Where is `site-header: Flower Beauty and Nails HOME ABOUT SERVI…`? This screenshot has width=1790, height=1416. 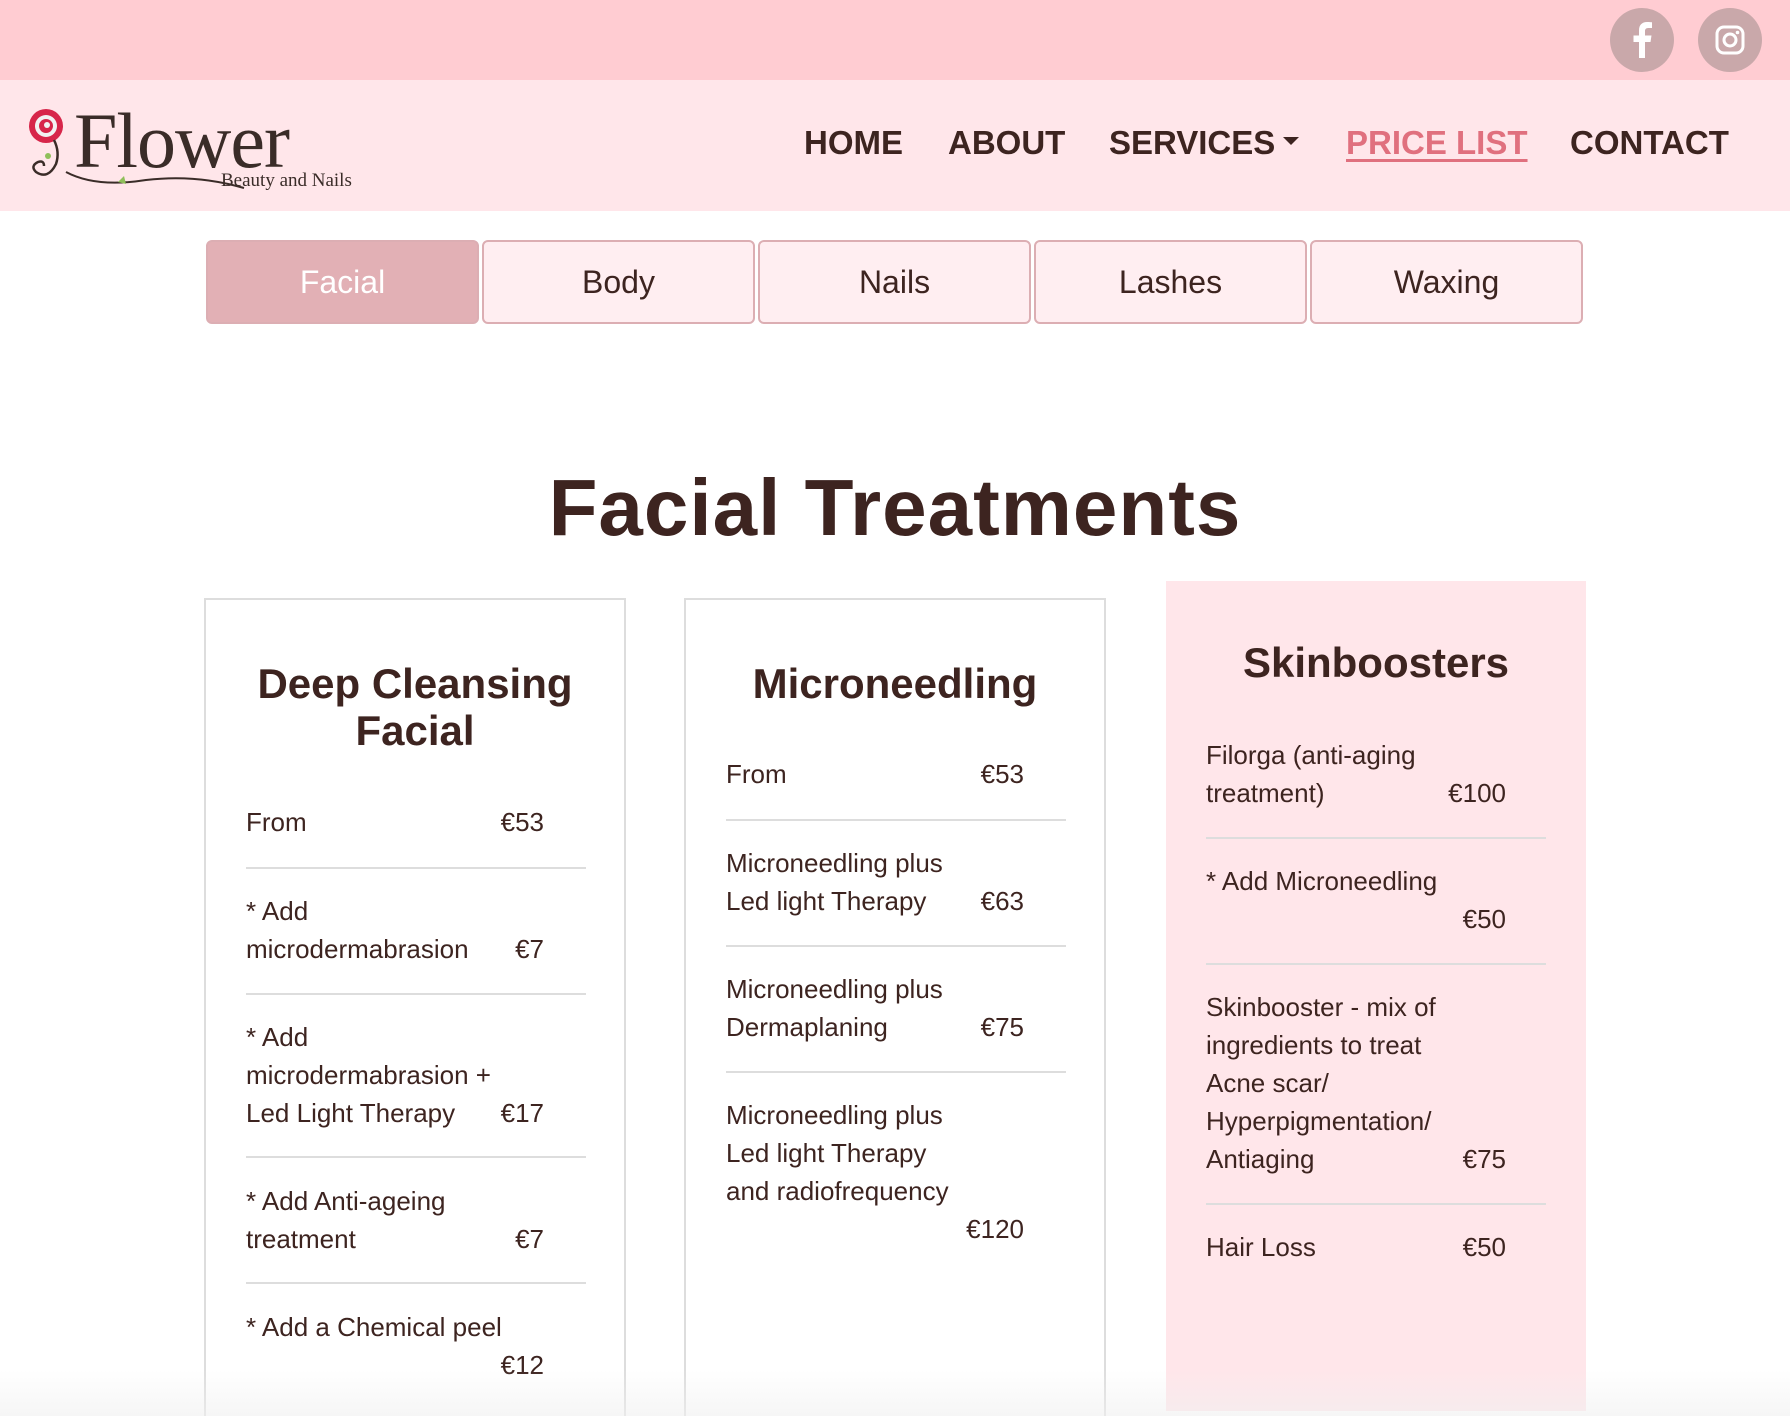
site-header: Flower Beauty and Nails HOME ABOUT SERVI… is located at coordinates (895, 145).